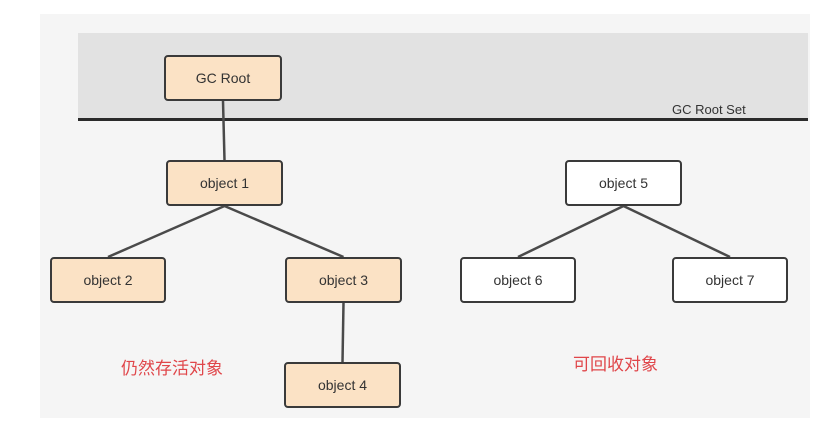  Describe the element at coordinates (571, 231) in the screenshot. I see `edge-object5-to-object6` at that location.